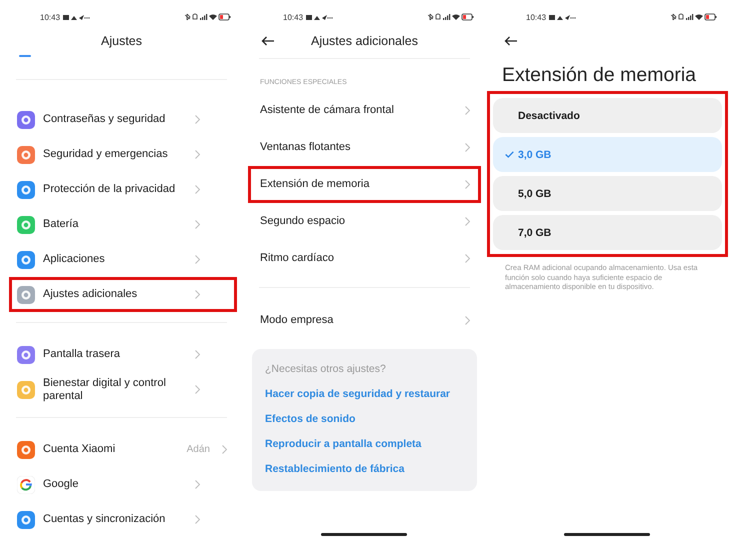 Image resolution: width=729 pixels, height=540 pixels. I want to click on item-label: Ajustes adicionales, so click(90, 294).